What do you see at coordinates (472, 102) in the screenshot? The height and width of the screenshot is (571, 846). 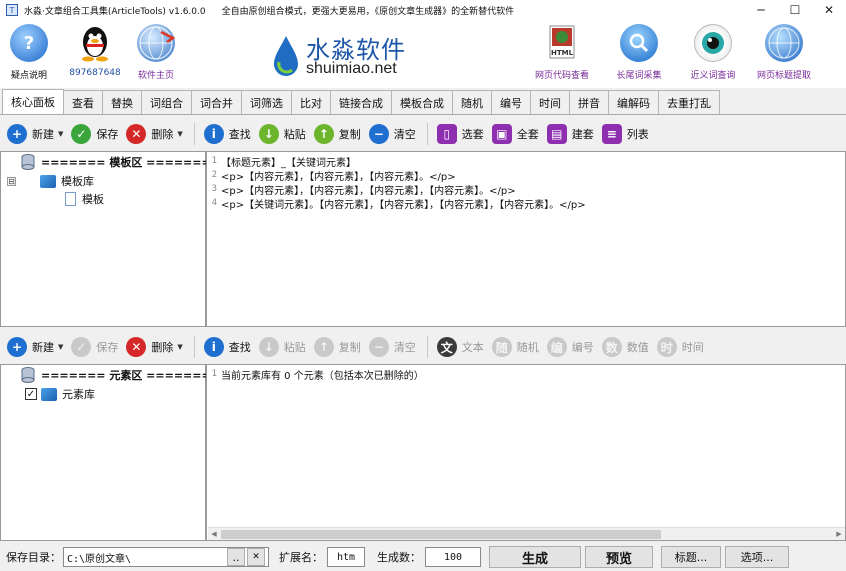 I see `tab-random: 随机` at bounding box center [472, 102].